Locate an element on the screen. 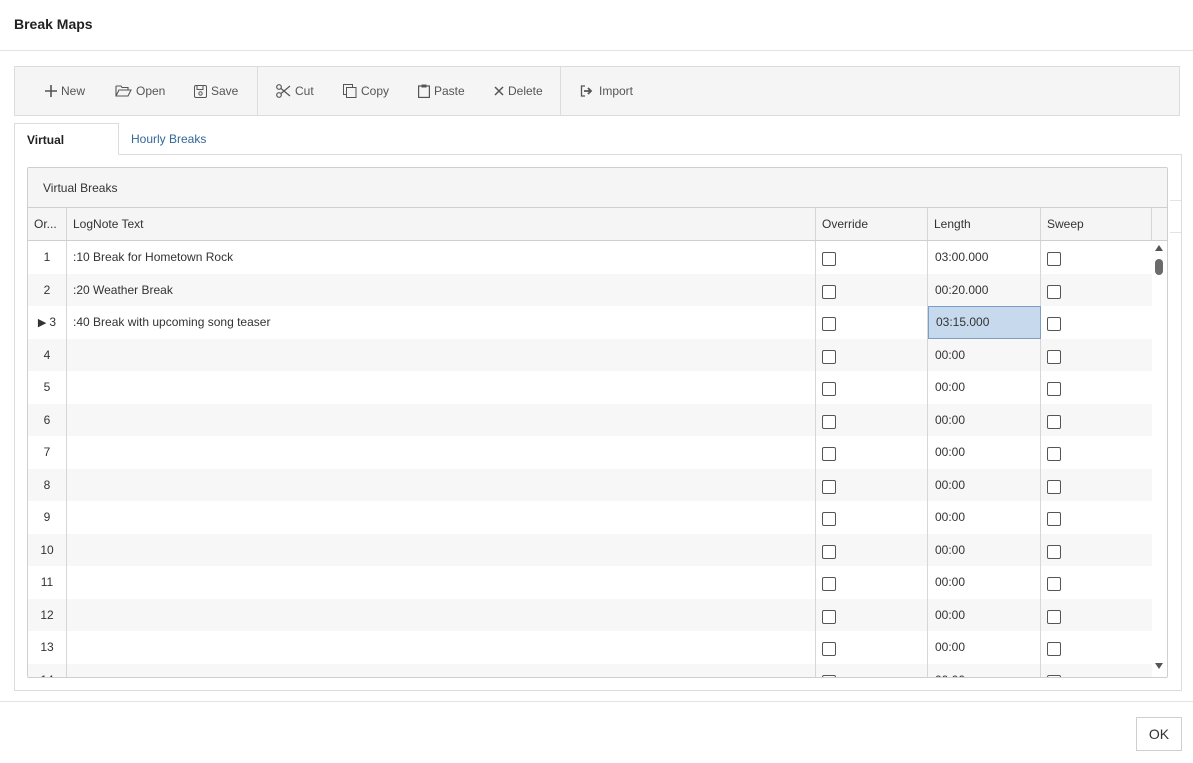 The image size is (1193, 763). order-cell: 6 is located at coordinates (47, 419).